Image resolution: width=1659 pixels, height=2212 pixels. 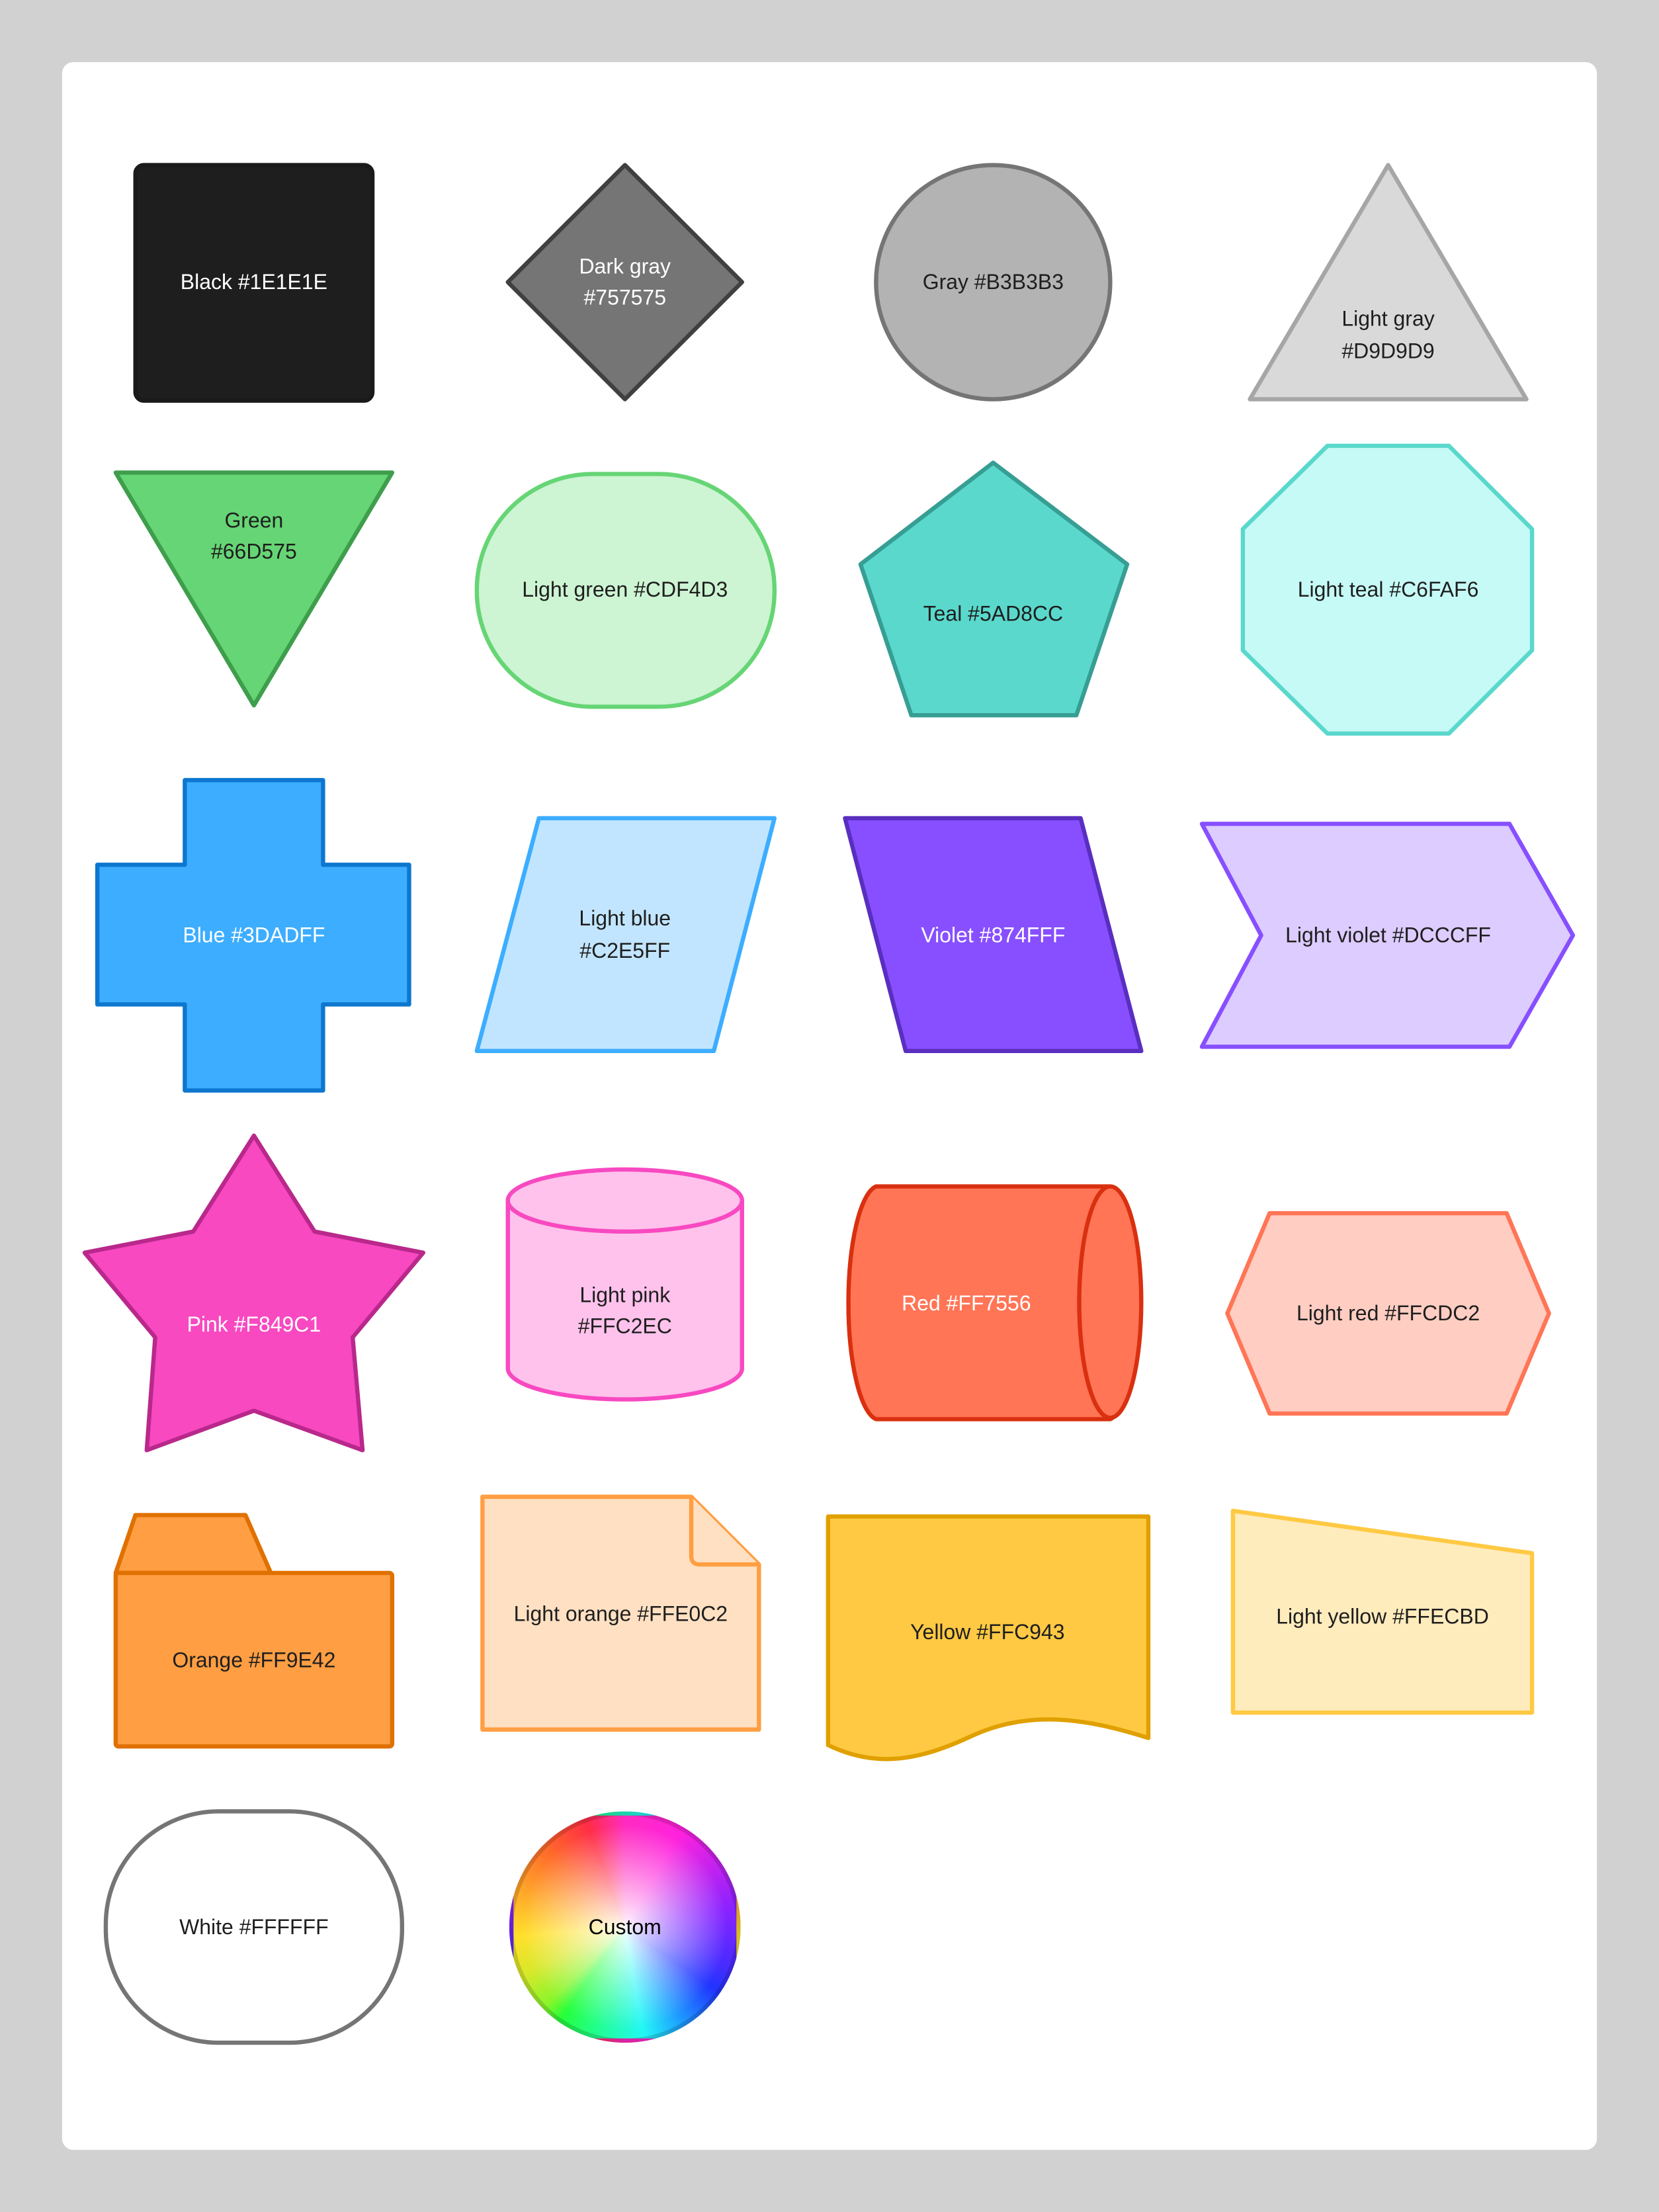 What do you see at coordinates (1387, 319) in the screenshot?
I see `shape-label: Light gray` at bounding box center [1387, 319].